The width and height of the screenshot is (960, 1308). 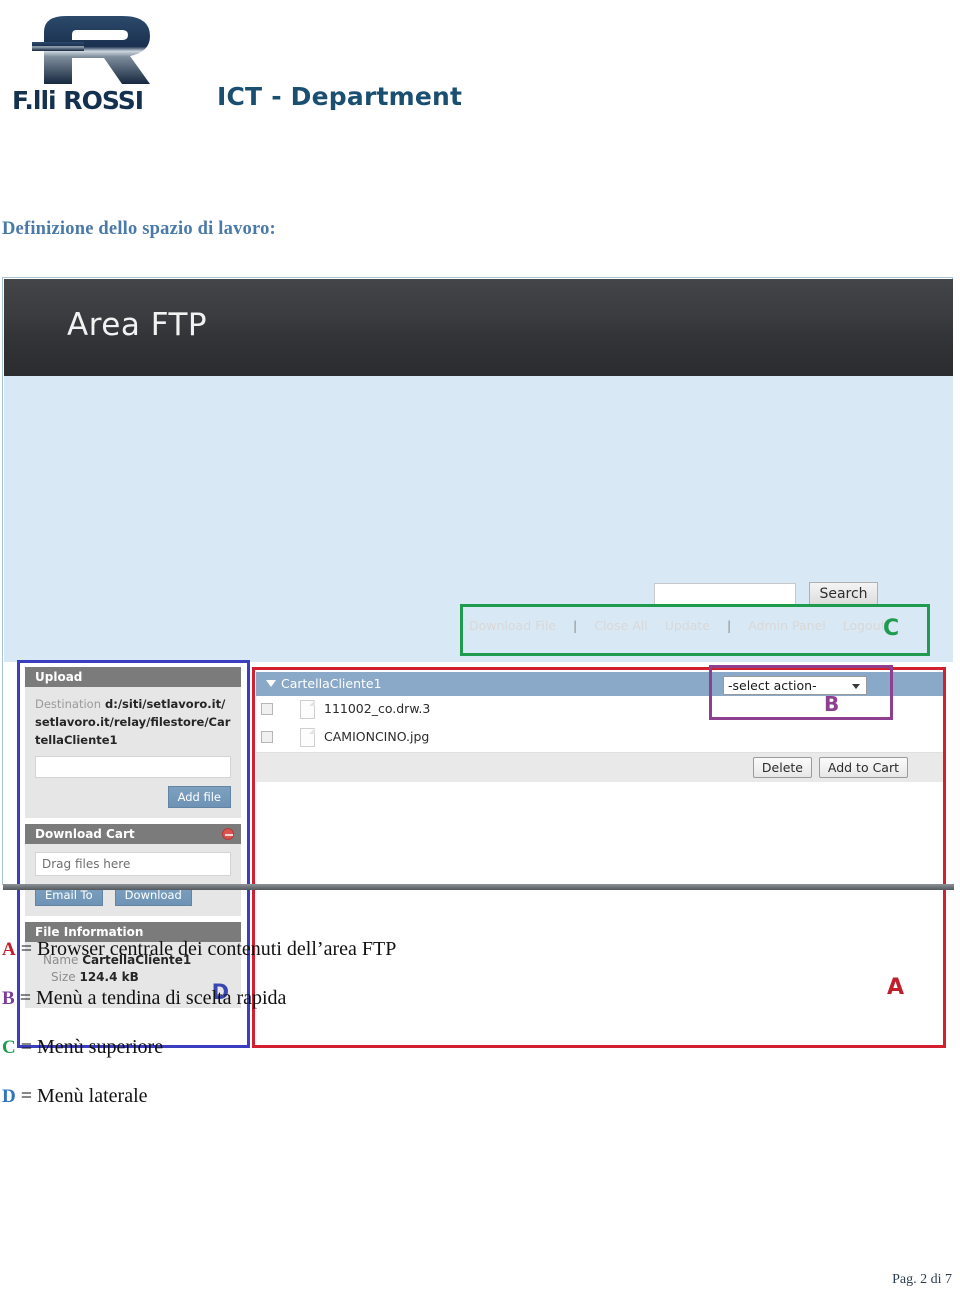 I want to click on legend-item-d: D = Menù laterale, so click(x=302, y=1096).